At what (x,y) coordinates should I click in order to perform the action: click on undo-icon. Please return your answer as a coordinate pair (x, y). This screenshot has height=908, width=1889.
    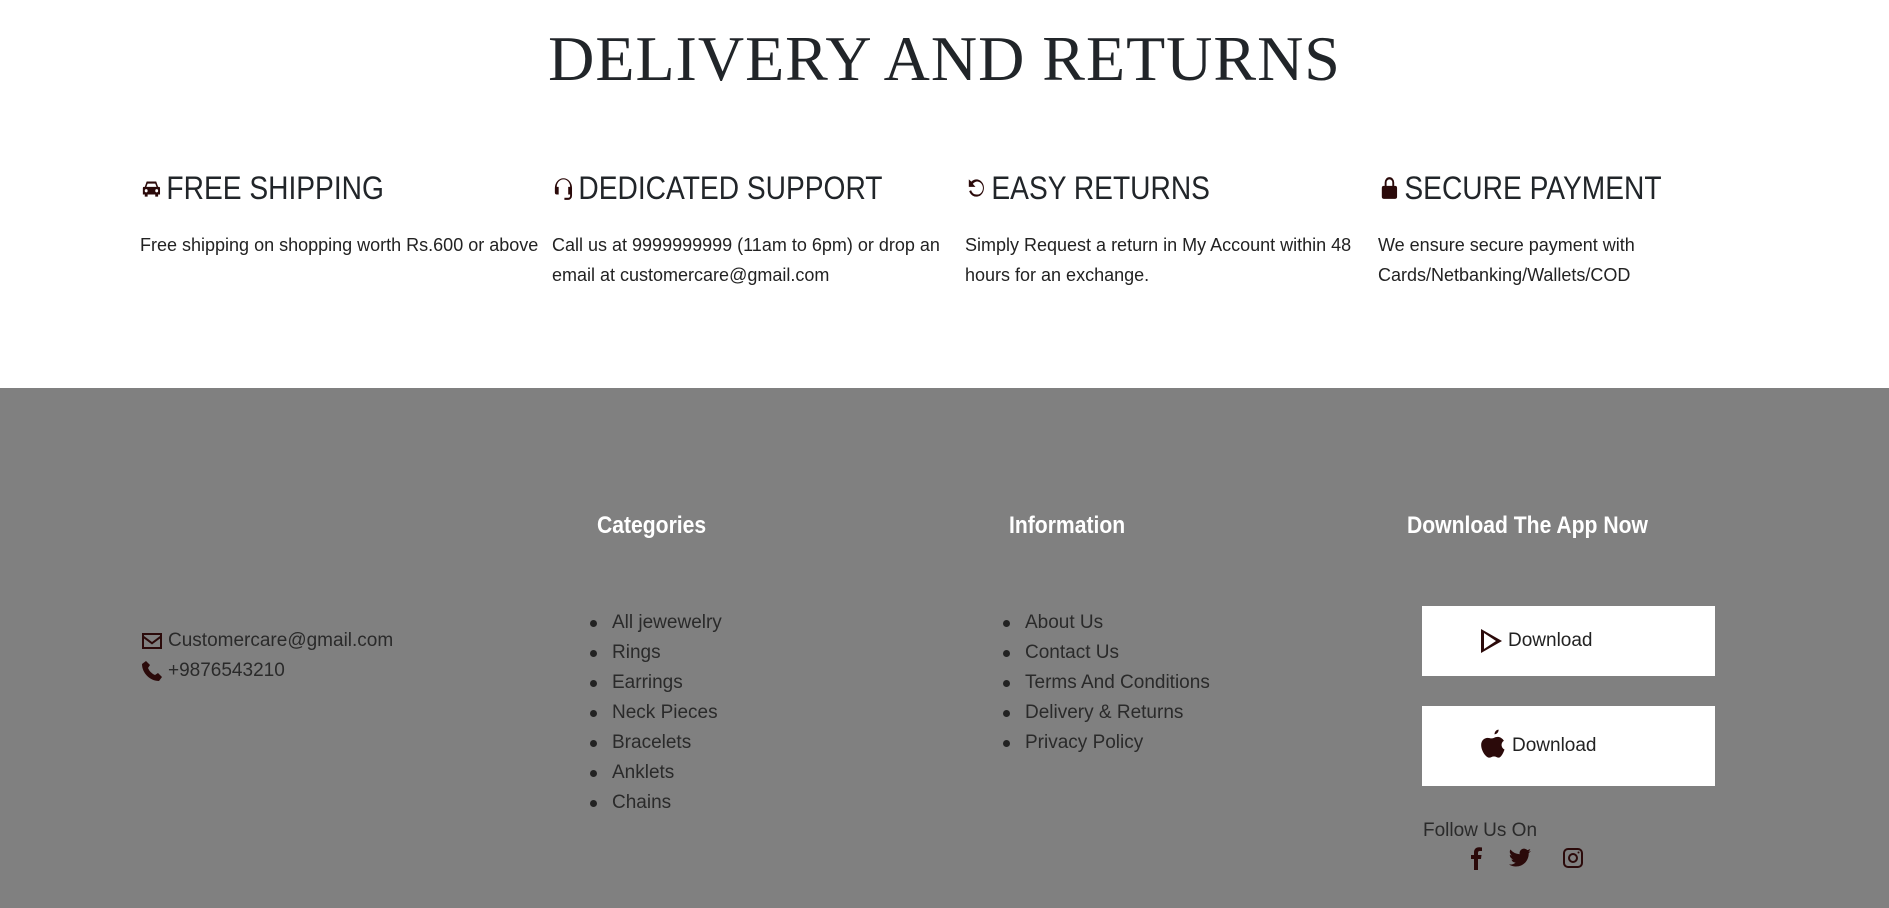
    Looking at the image, I should click on (976, 188).